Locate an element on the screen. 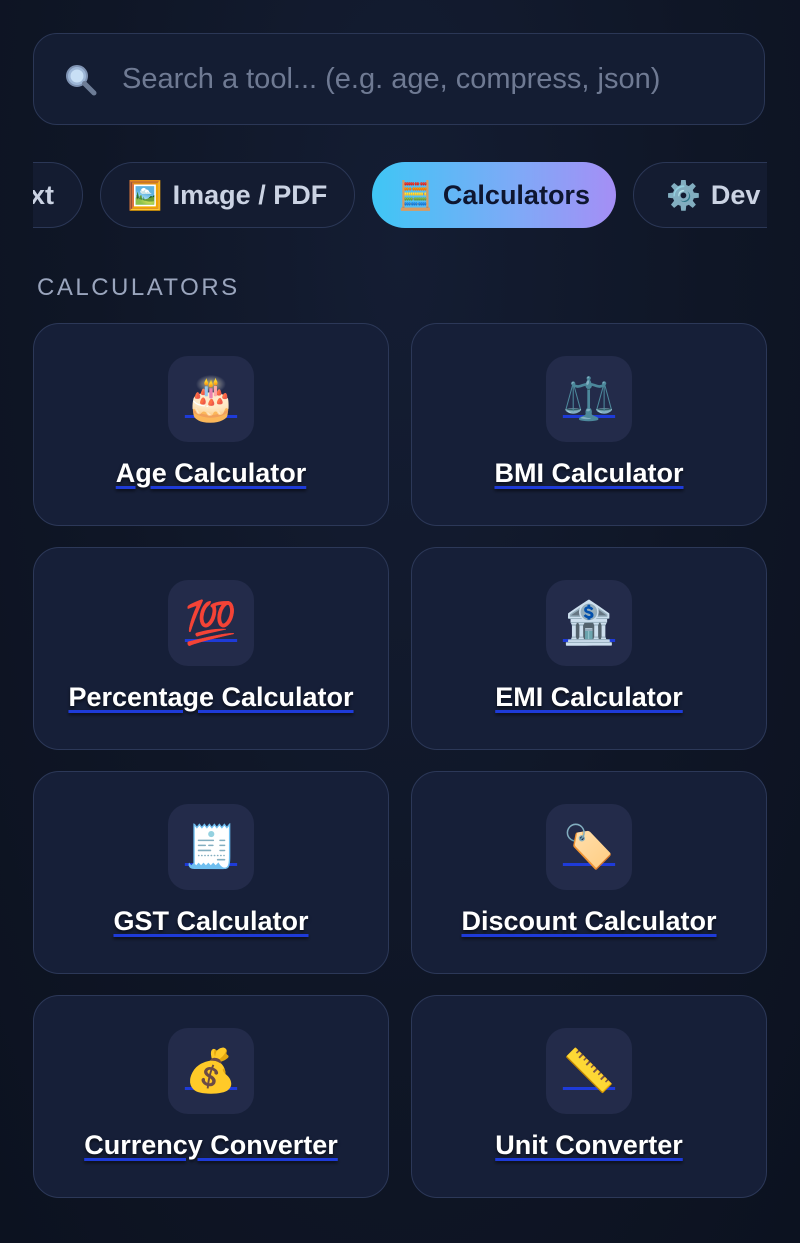 The width and height of the screenshot is (800, 1243). balance-scale-icon: ⚖️ is located at coordinates (589, 399).